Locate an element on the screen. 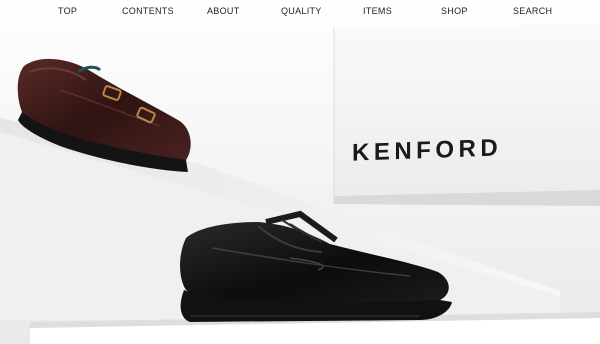 The height and width of the screenshot is (344, 600). nav-item-contents: CONTENTS is located at coordinates (148, 11).